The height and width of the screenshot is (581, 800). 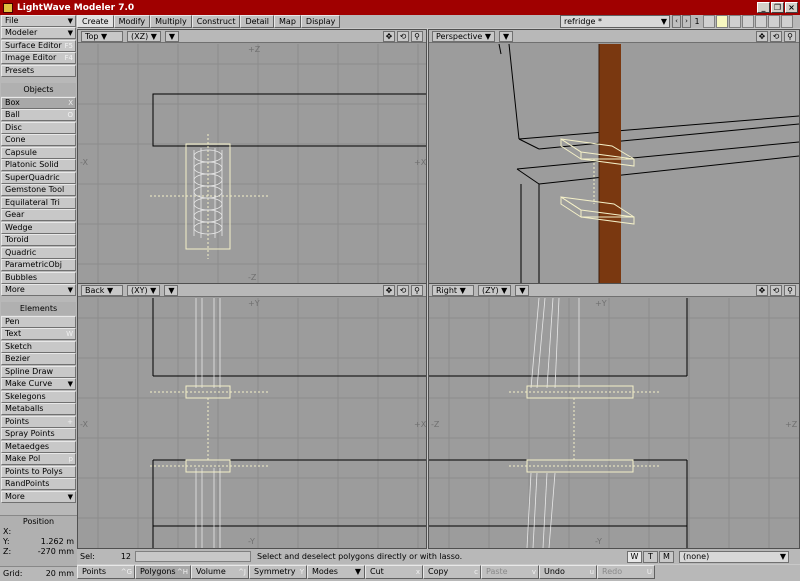 I want to click on capsule-tool-button: Capsule, so click(x=38, y=153).